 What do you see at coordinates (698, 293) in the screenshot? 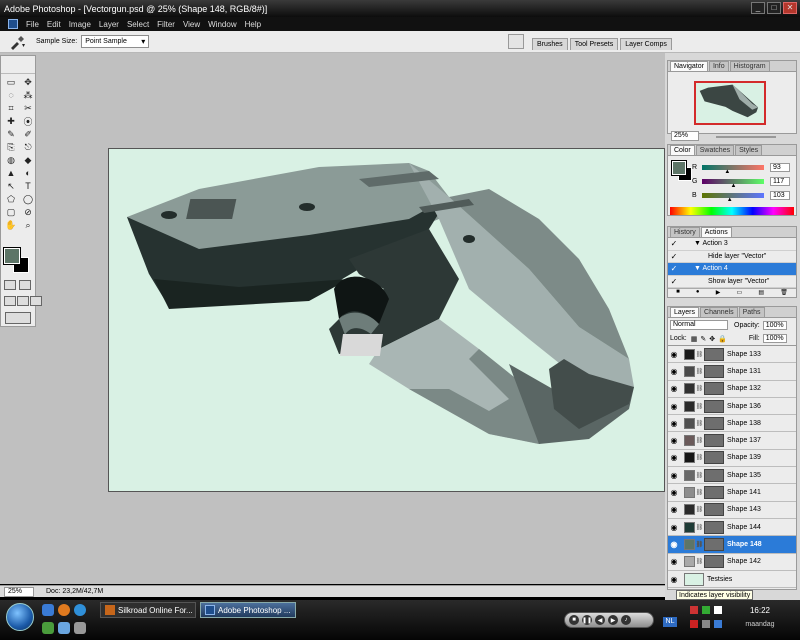
I see `record-icon: ●` at bounding box center [698, 293].